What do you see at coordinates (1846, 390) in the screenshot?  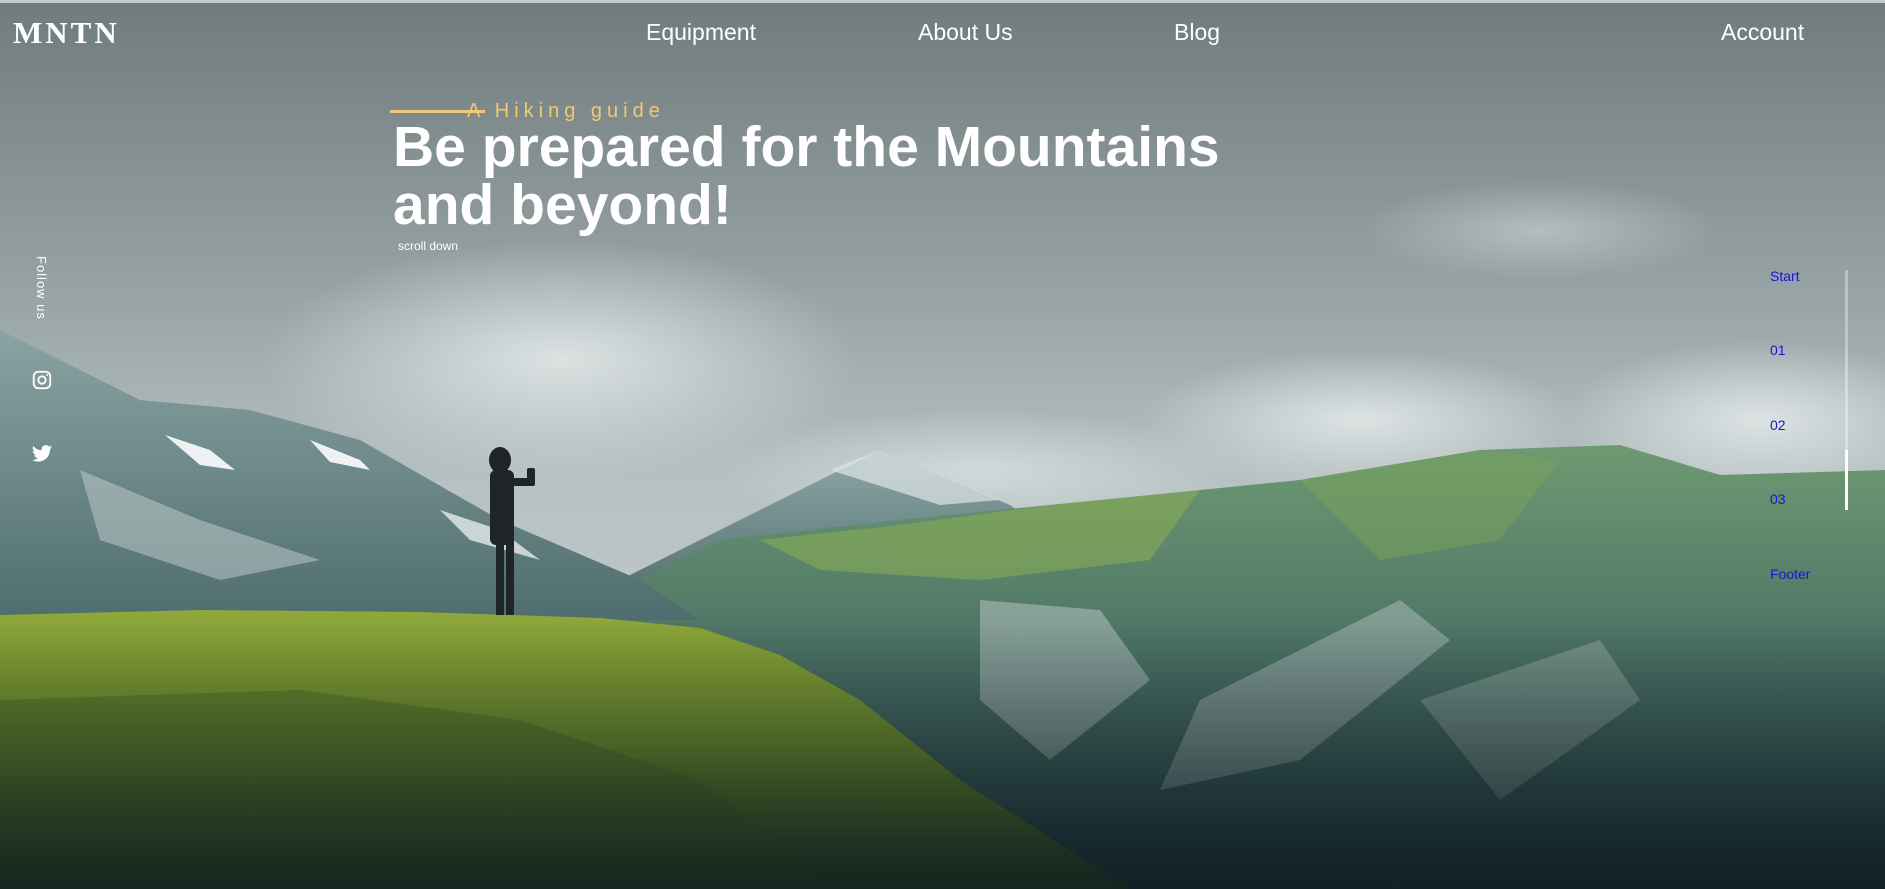 I see `section-progress-track` at bounding box center [1846, 390].